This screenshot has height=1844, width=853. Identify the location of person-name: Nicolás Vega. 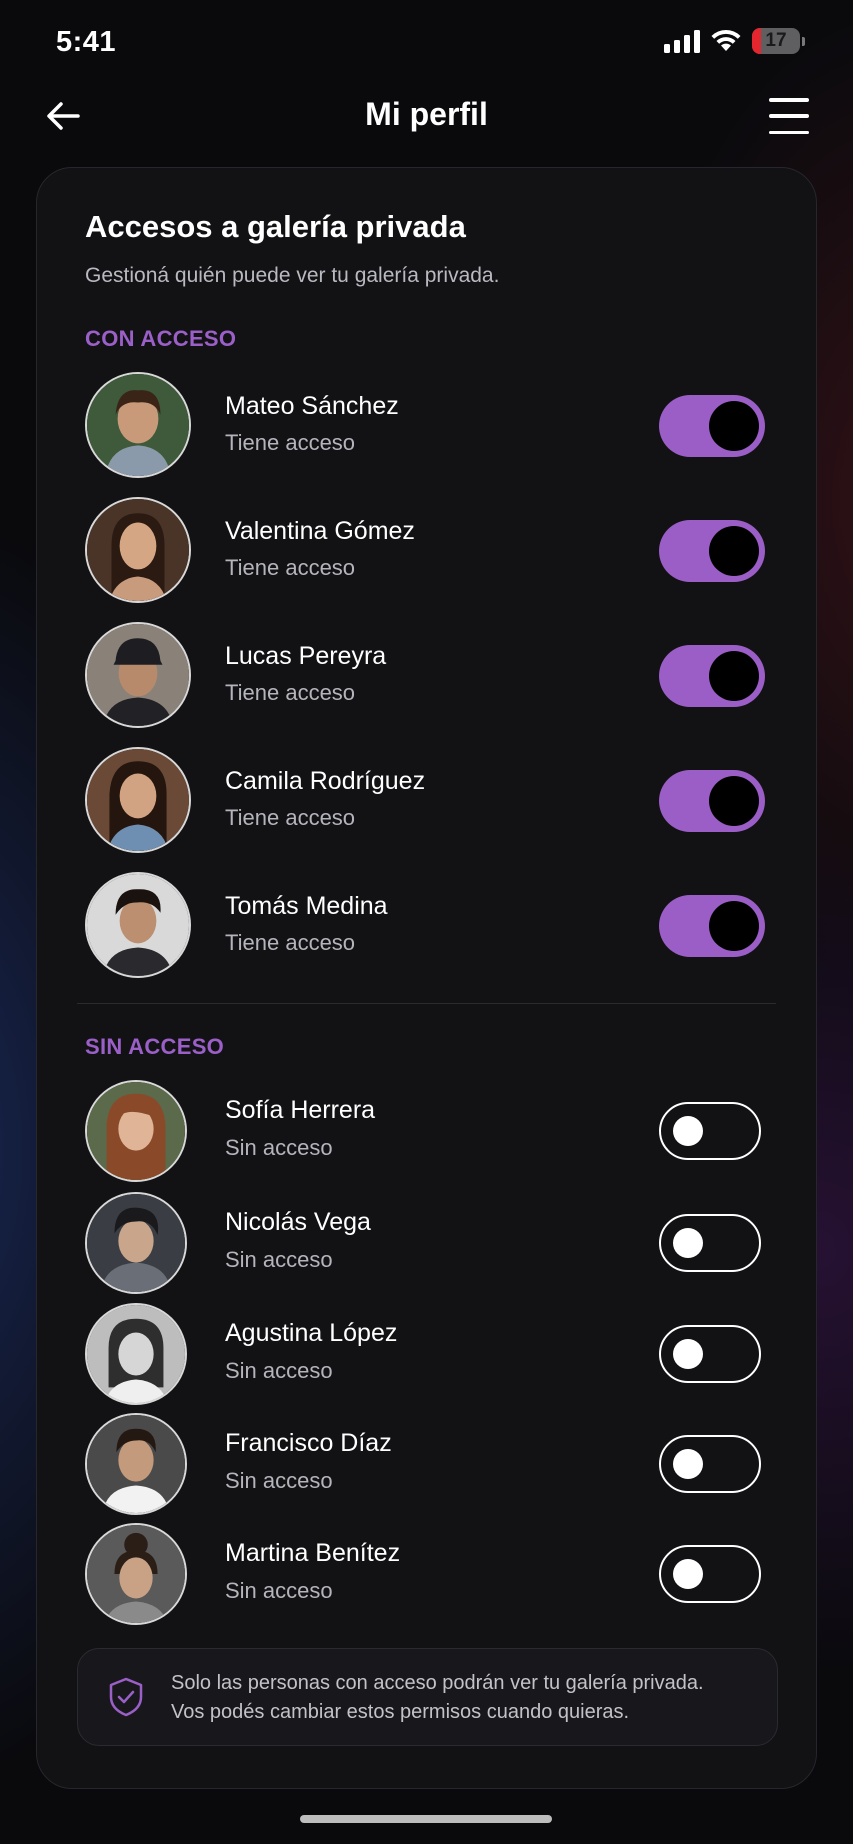
(298, 1222).